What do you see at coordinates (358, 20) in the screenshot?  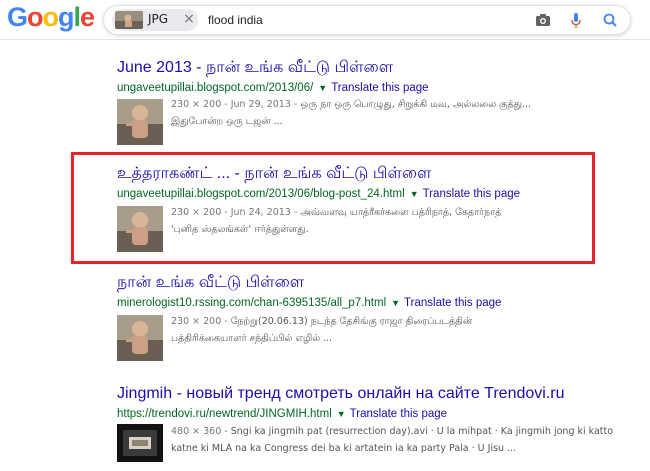 I see `search-input` at bounding box center [358, 20].